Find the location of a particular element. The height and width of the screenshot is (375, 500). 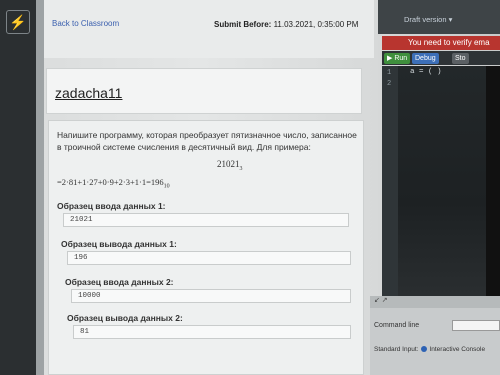

lightning-icon: ⚡ is located at coordinates (18, 22).